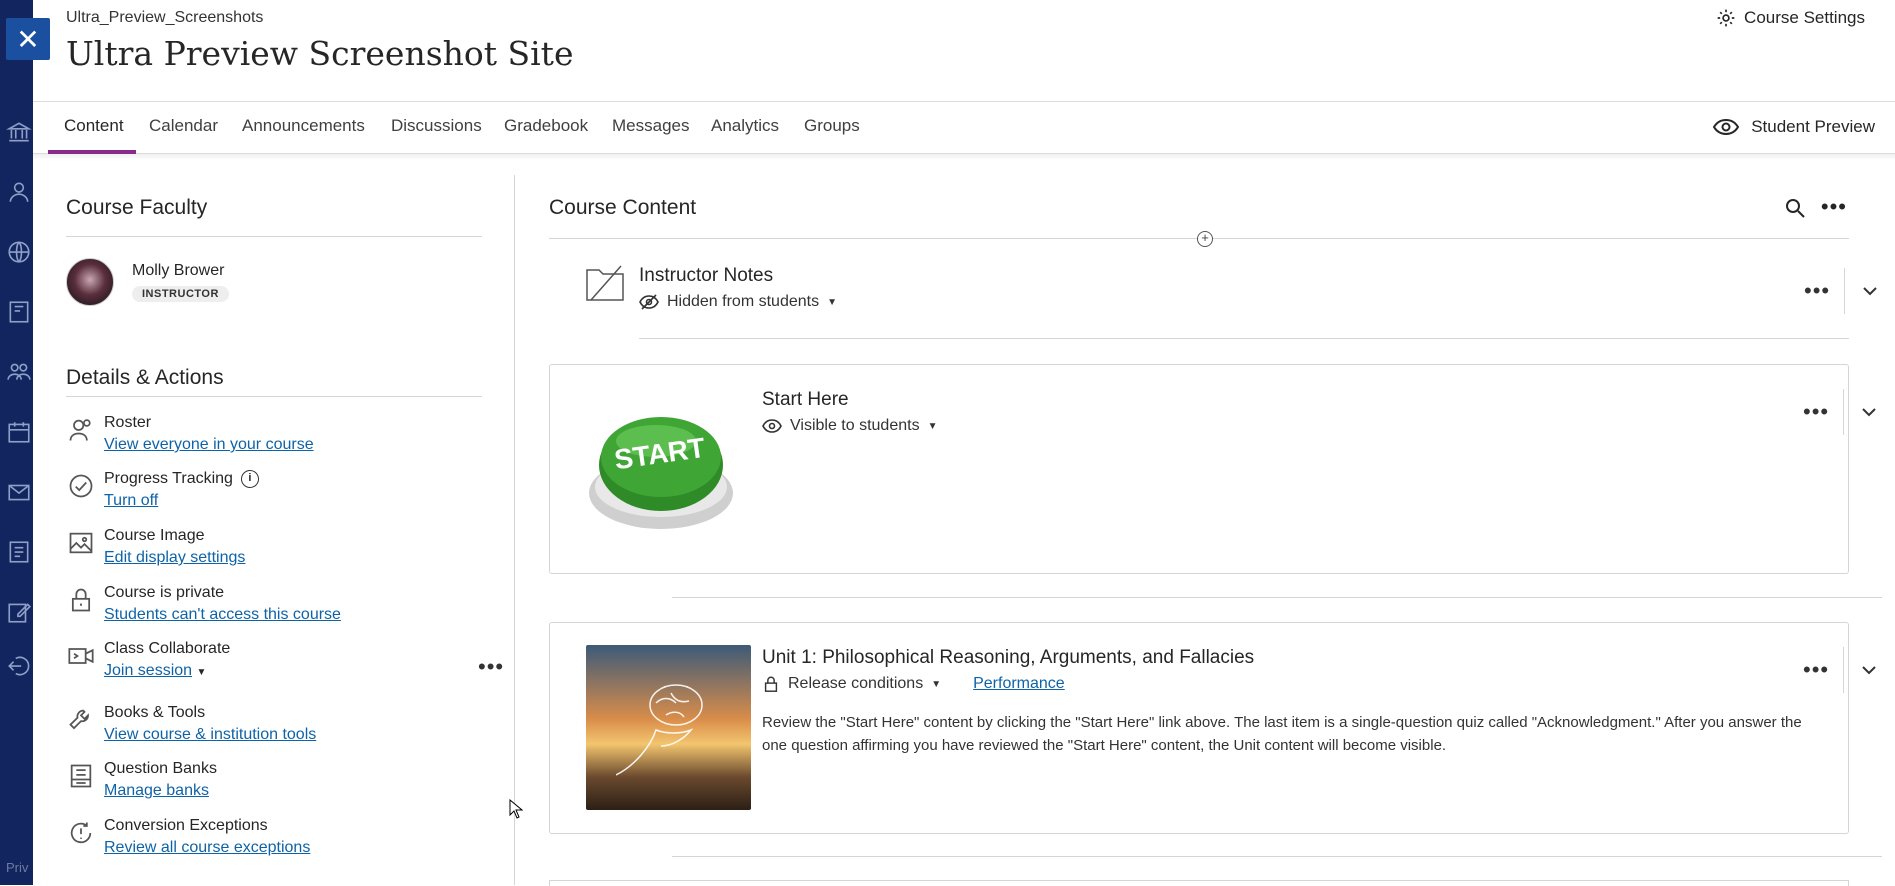 This screenshot has width=1895, height=886. What do you see at coordinates (1813, 126) in the screenshot?
I see `student-preview-label: Student Preview` at bounding box center [1813, 126].